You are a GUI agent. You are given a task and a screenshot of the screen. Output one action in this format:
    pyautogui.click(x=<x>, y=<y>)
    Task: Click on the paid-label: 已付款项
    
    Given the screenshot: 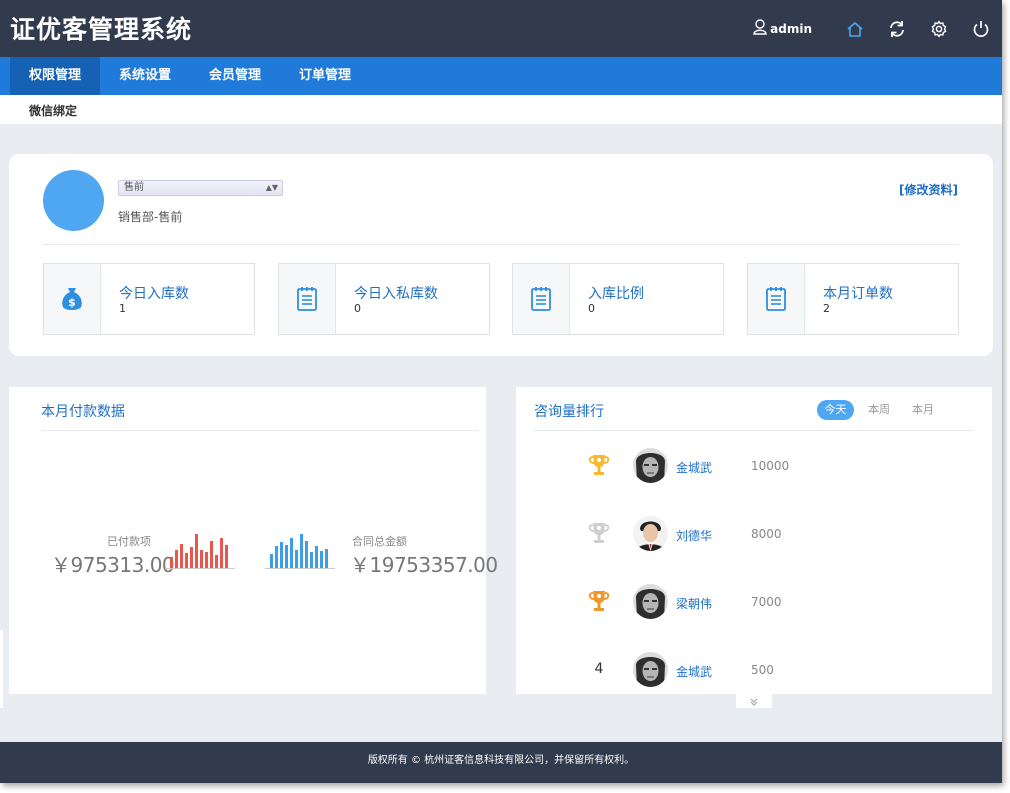 What is the action you would take?
    pyautogui.click(x=129, y=541)
    